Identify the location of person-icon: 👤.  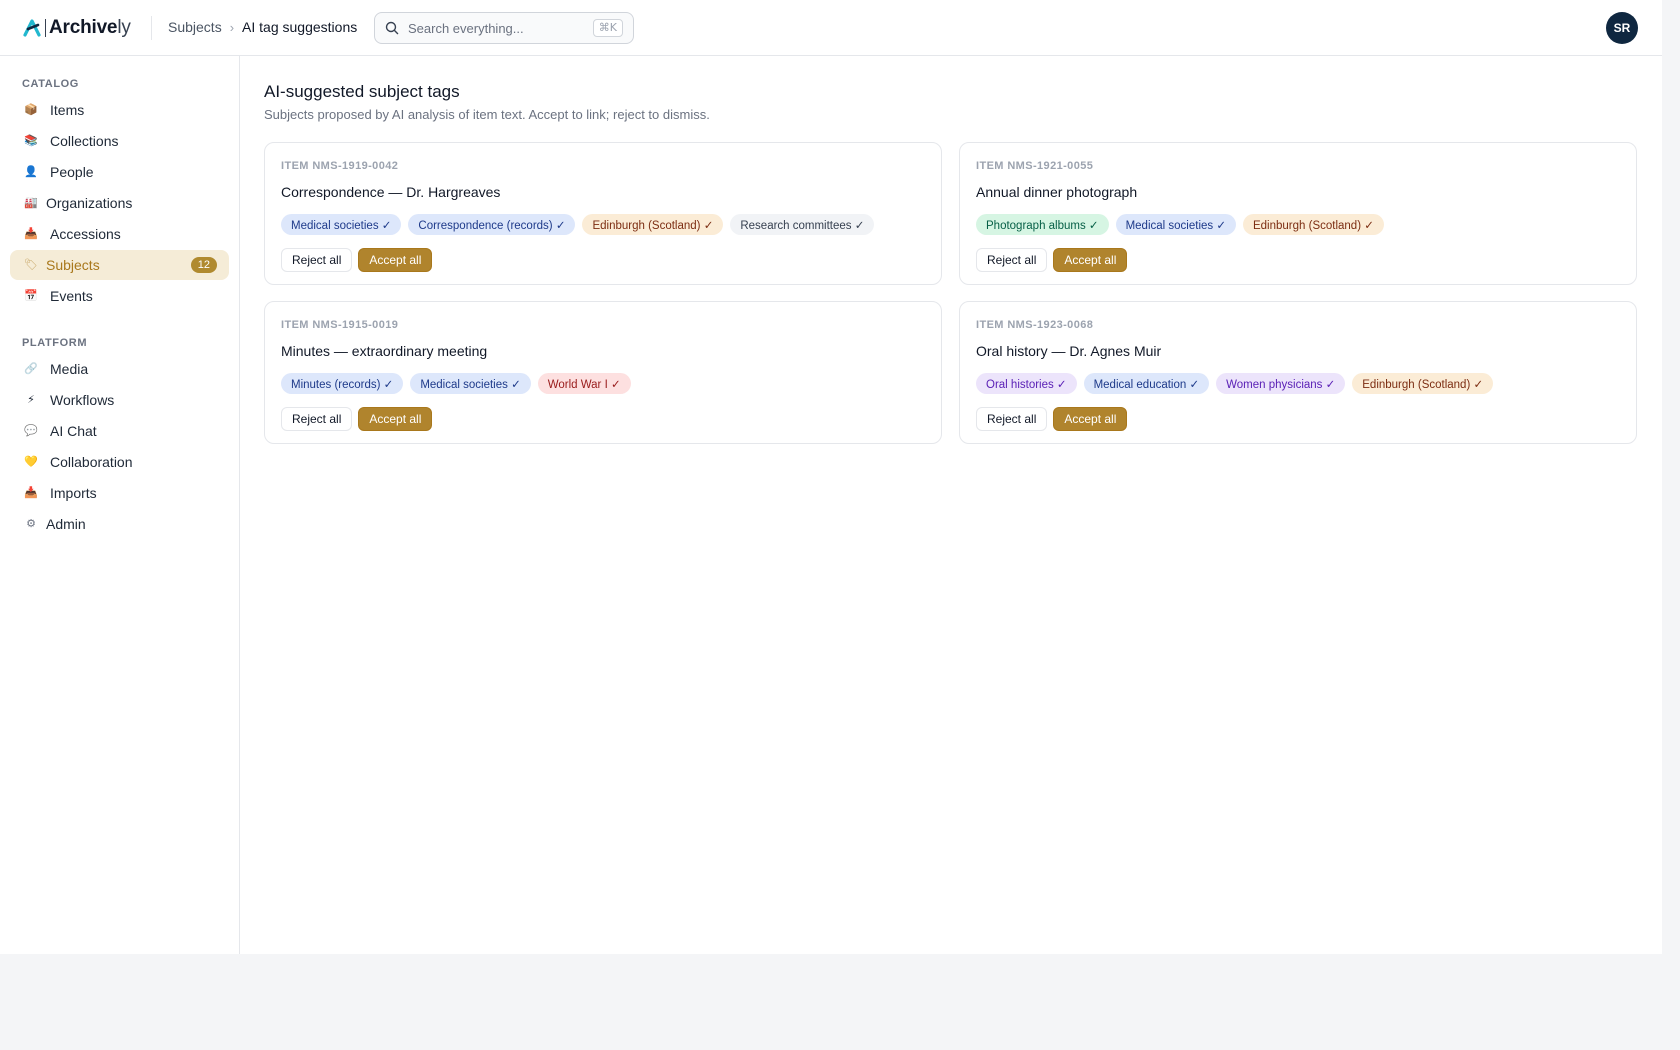
(31, 172).